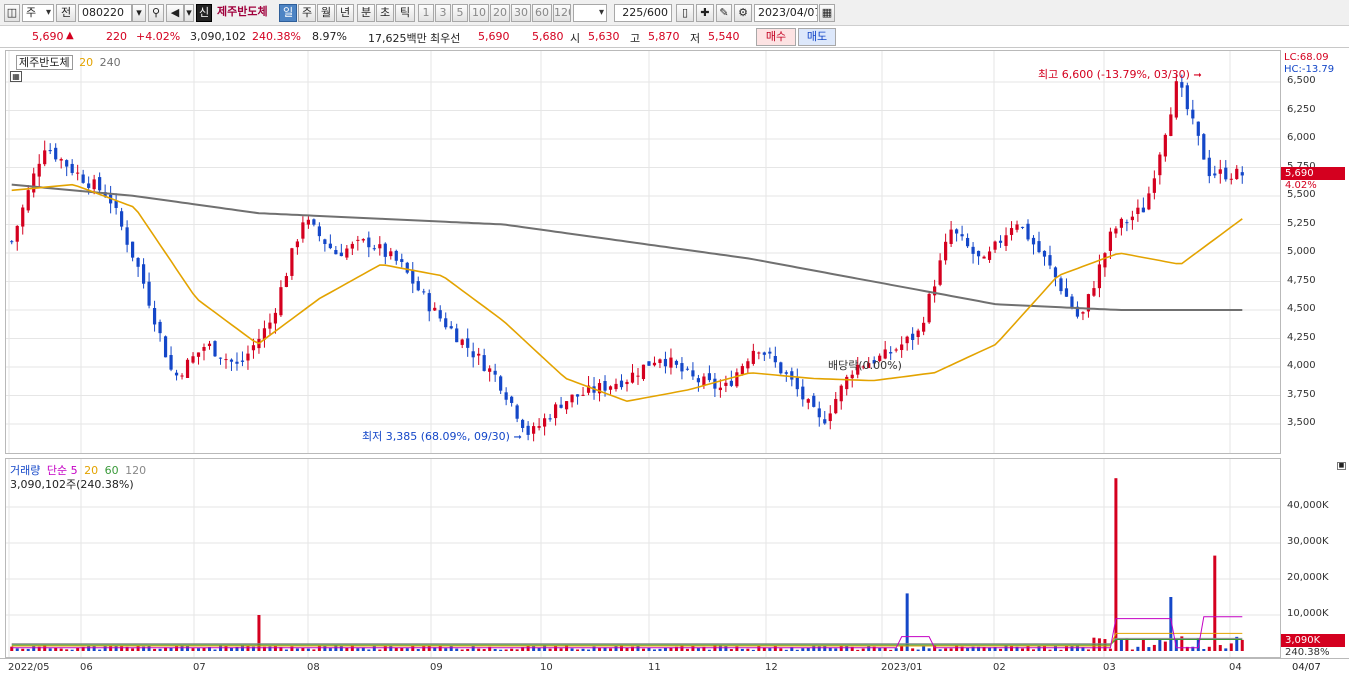 This screenshot has height=678, width=1349. I want to click on interval-5-button: 5, so click(460, 13).